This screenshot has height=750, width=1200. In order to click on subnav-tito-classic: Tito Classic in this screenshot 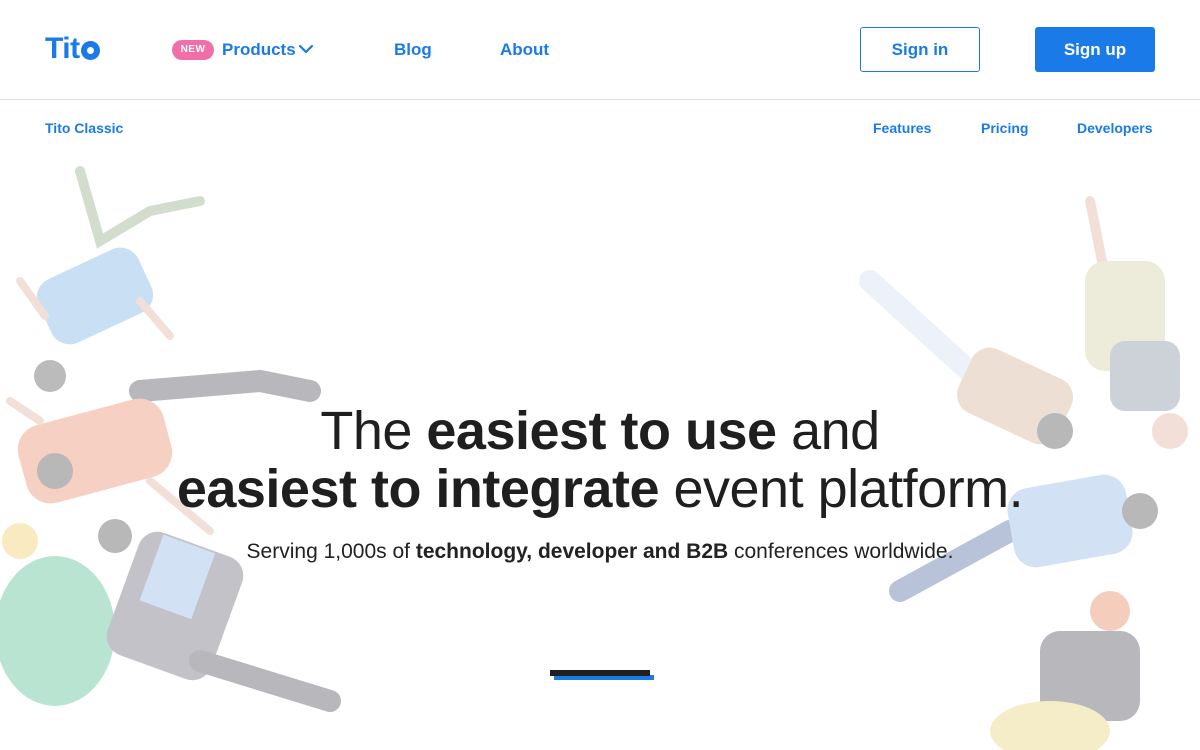, I will do `click(84, 128)`.